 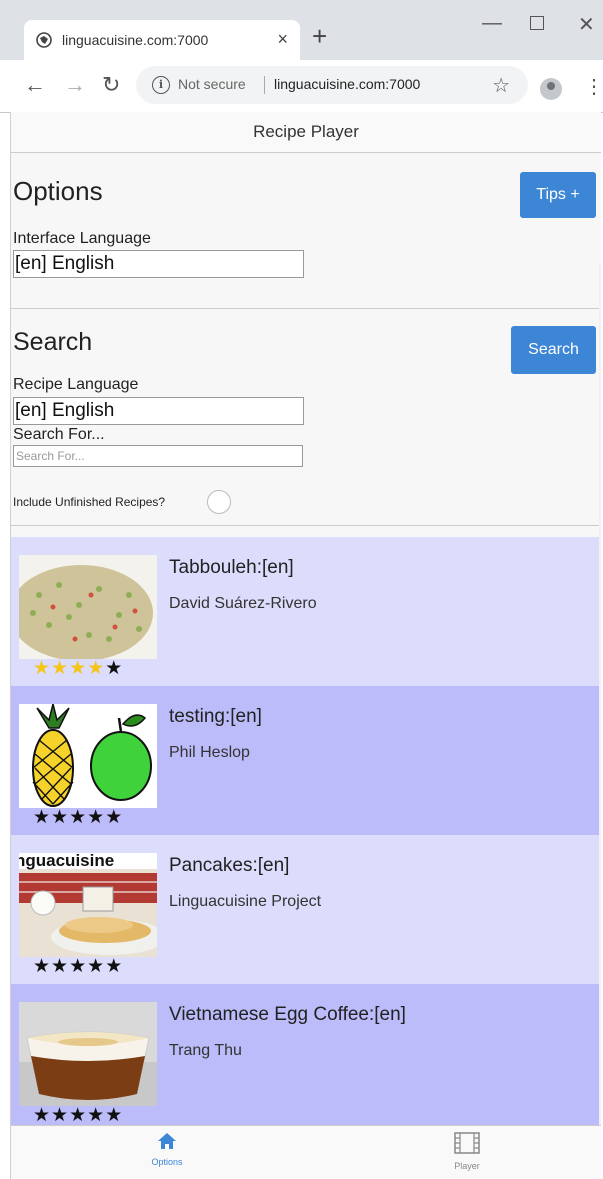 I want to click on search-button: Search, so click(x=553, y=350).